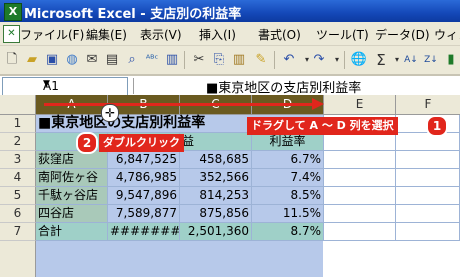 Image resolution: width=460 pixels, height=277 pixels. I want to click on cell-f5, so click(428, 196).